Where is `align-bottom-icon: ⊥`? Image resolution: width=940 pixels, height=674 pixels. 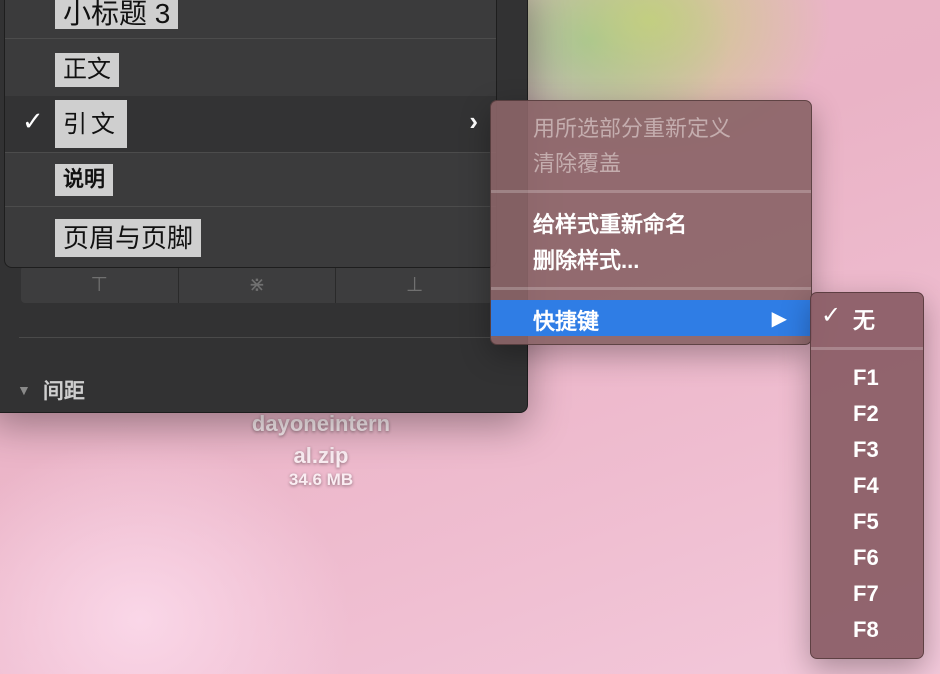
align-bottom-icon: ⊥ is located at coordinates (414, 285).